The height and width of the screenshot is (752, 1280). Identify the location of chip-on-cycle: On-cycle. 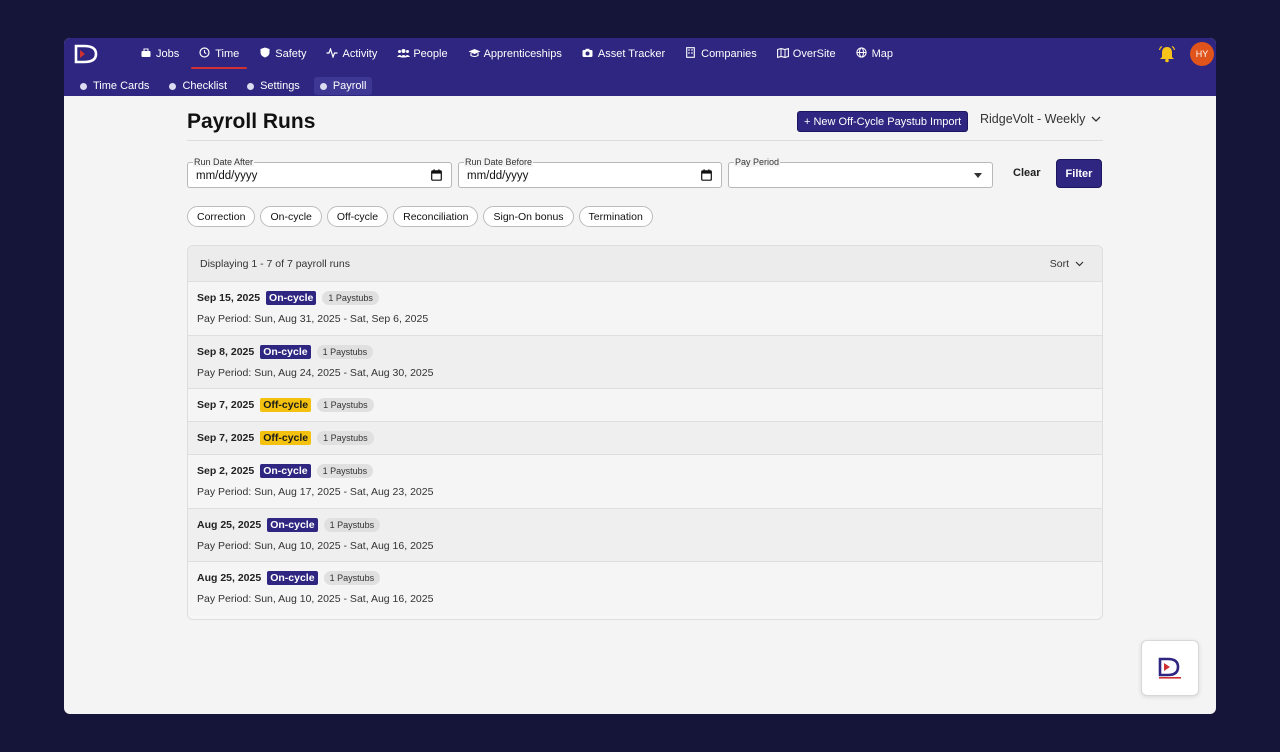
(291, 216).